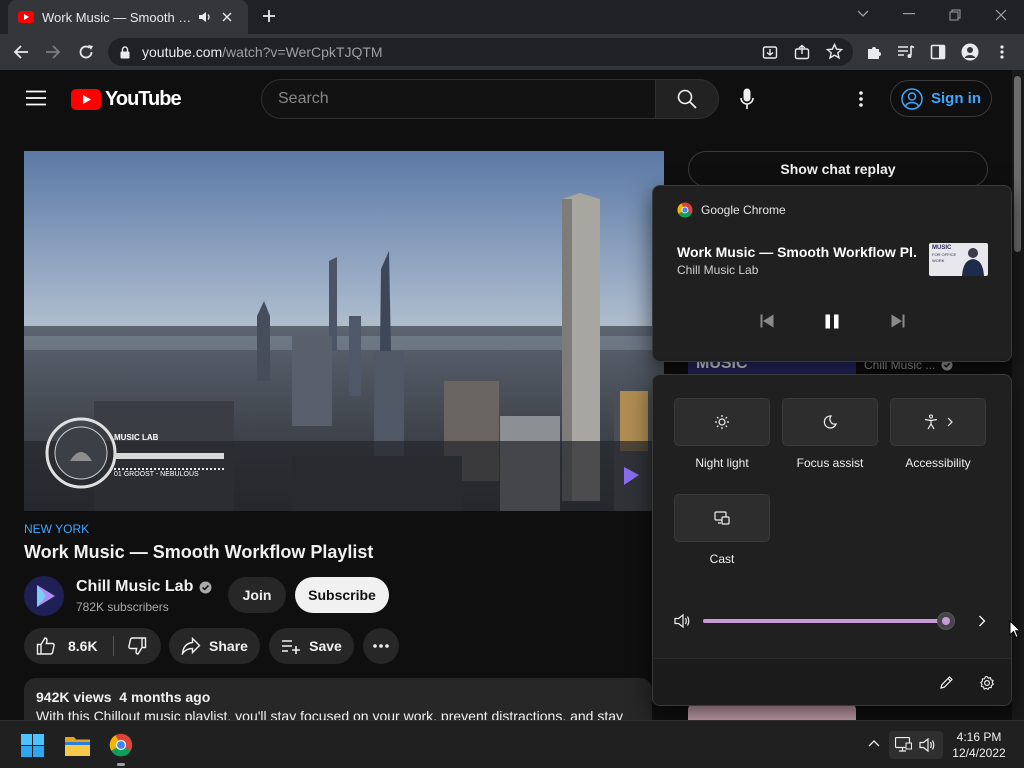 The height and width of the screenshot is (768, 1024). I want to click on like-dislike-group: 8.6K, so click(92, 646).